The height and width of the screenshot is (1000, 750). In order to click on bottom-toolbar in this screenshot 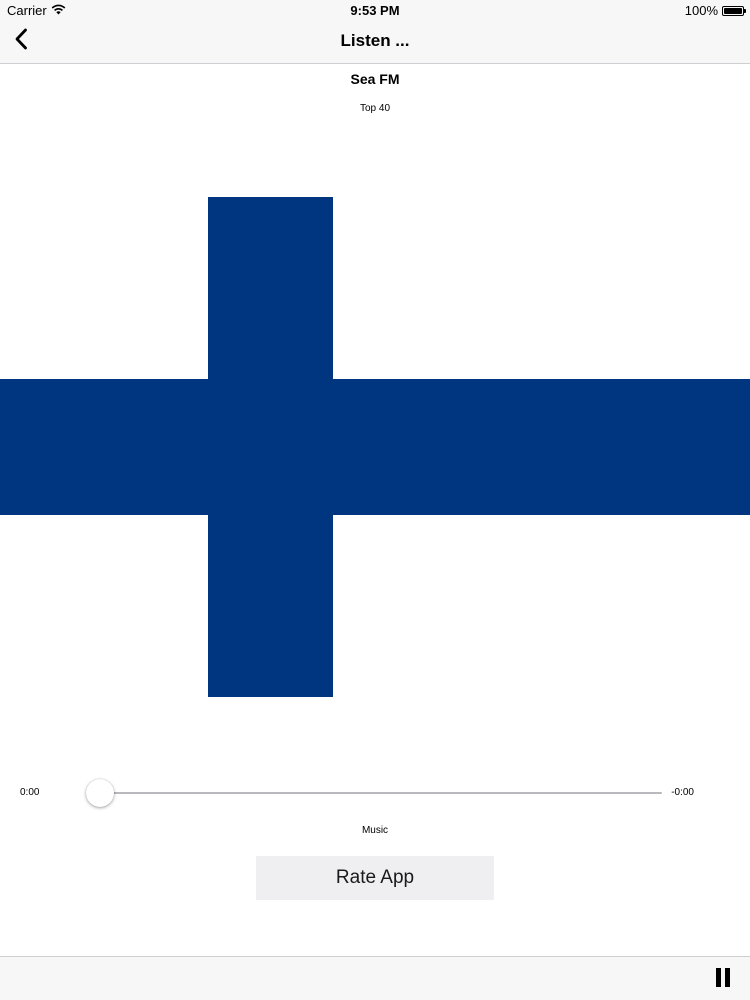, I will do `click(375, 978)`.